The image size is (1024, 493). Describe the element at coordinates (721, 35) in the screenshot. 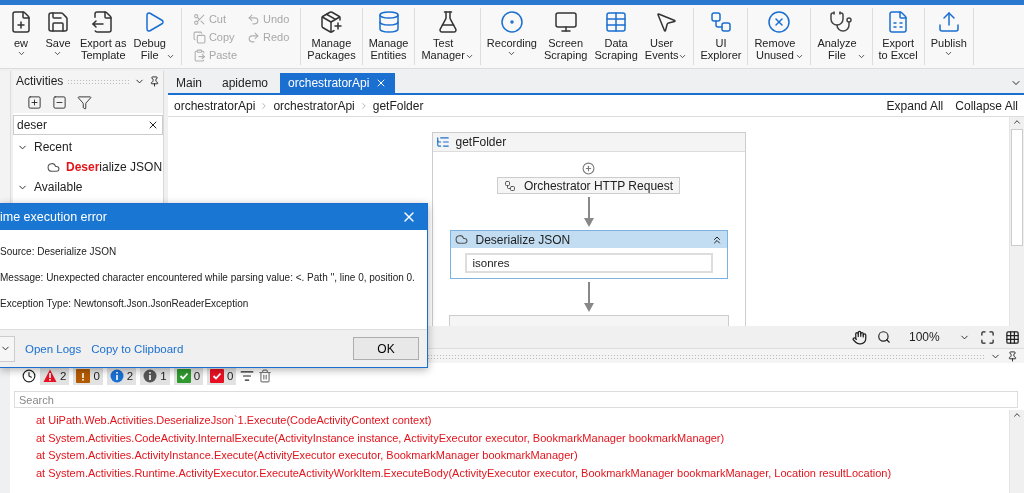

I see `ribbon-button: UI Explorer` at that location.